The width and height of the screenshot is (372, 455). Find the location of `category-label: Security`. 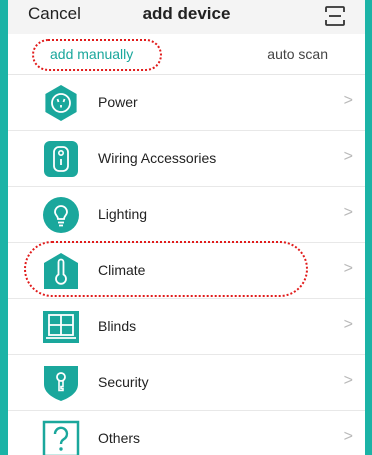

category-label: Security is located at coordinates (123, 382).